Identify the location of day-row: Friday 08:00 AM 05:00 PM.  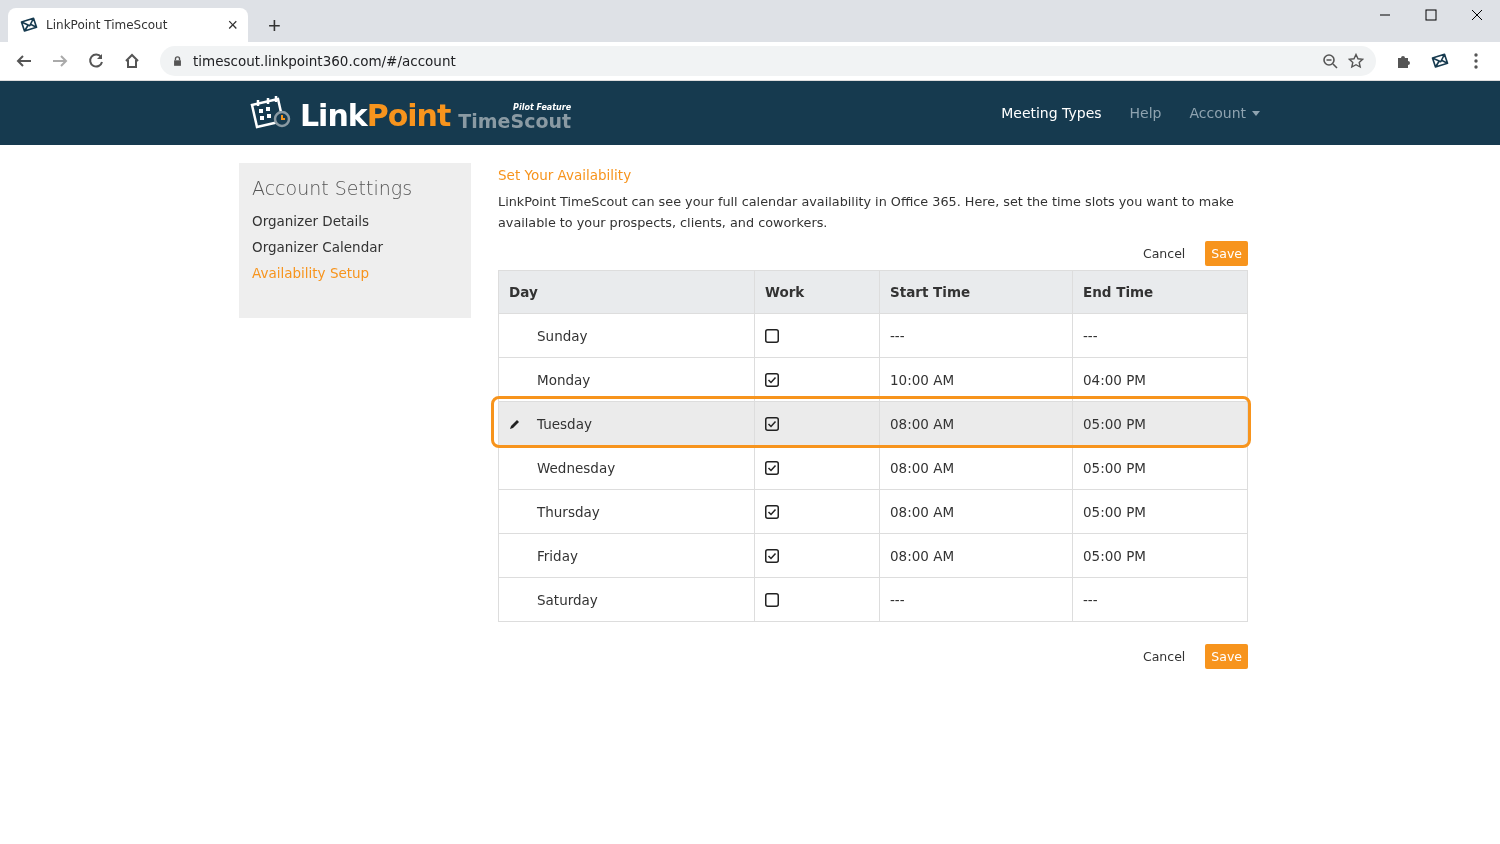
(873, 555).